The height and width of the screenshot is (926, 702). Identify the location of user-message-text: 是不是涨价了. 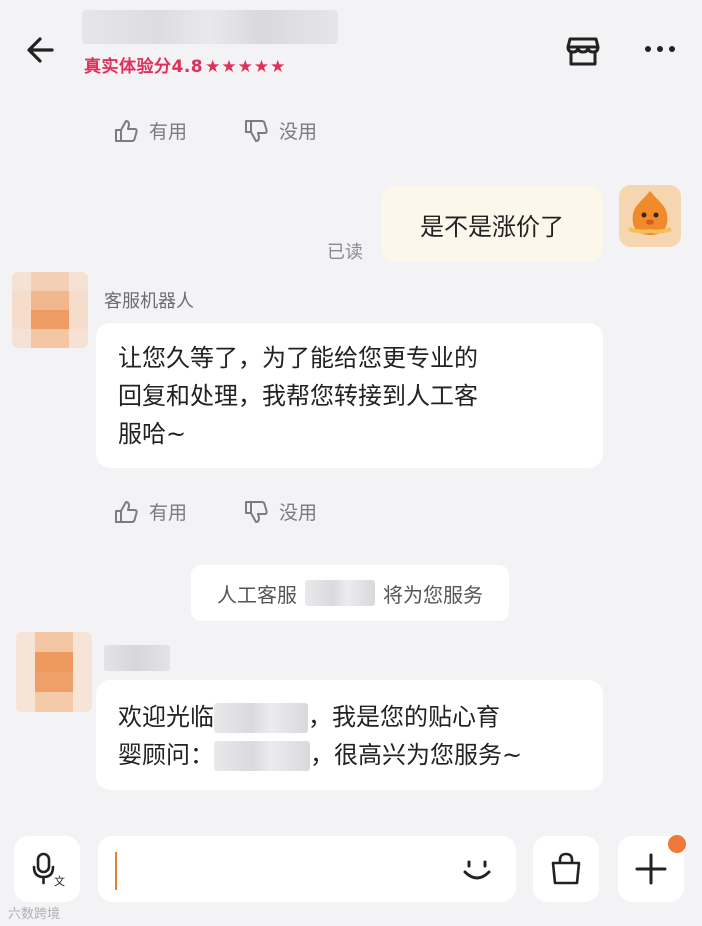
(492, 226).